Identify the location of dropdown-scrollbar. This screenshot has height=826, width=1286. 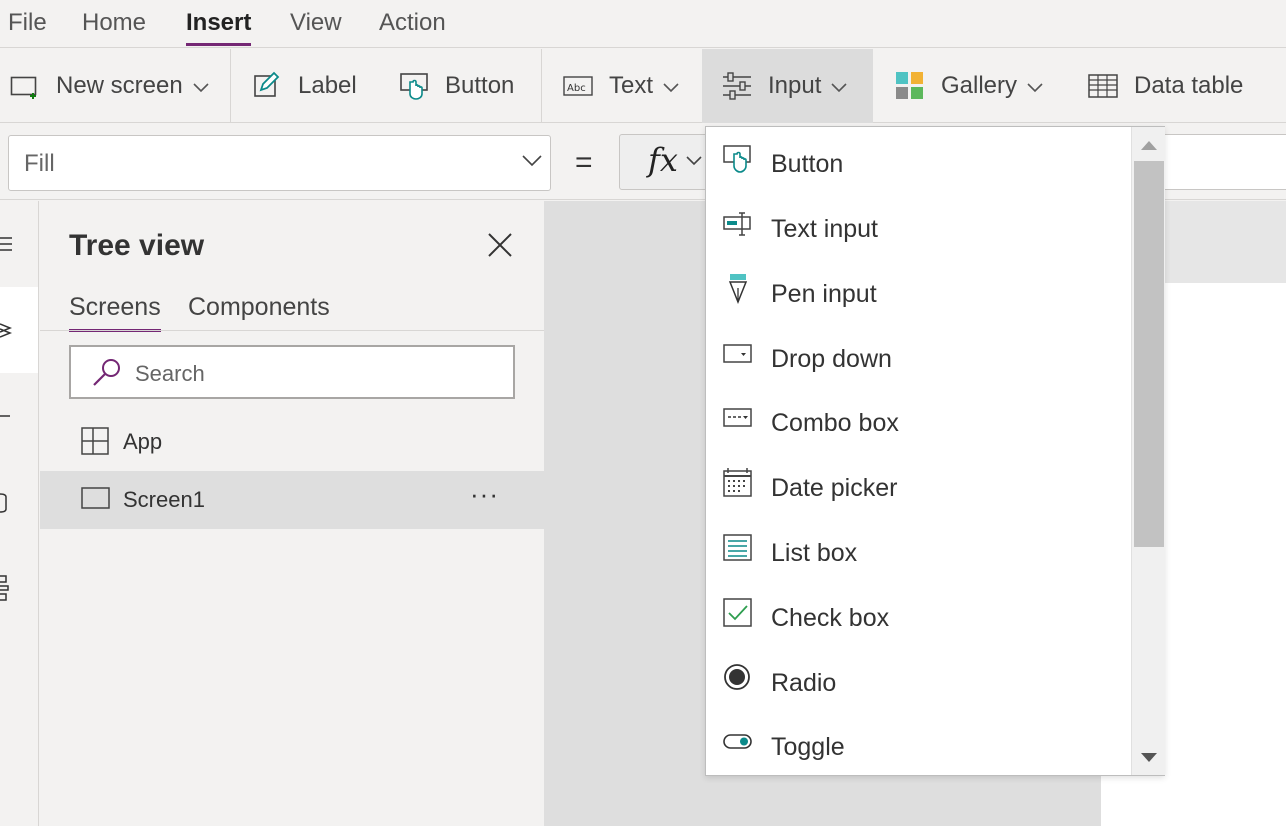
(1148, 451).